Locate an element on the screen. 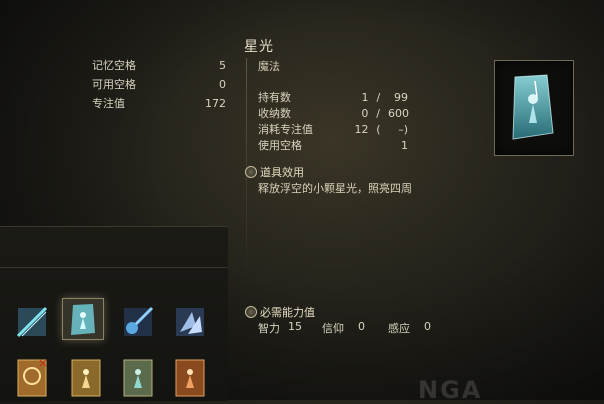  property-row-fp-cost: 消耗专注值 12 ( –) is located at coordinates (333, 130).